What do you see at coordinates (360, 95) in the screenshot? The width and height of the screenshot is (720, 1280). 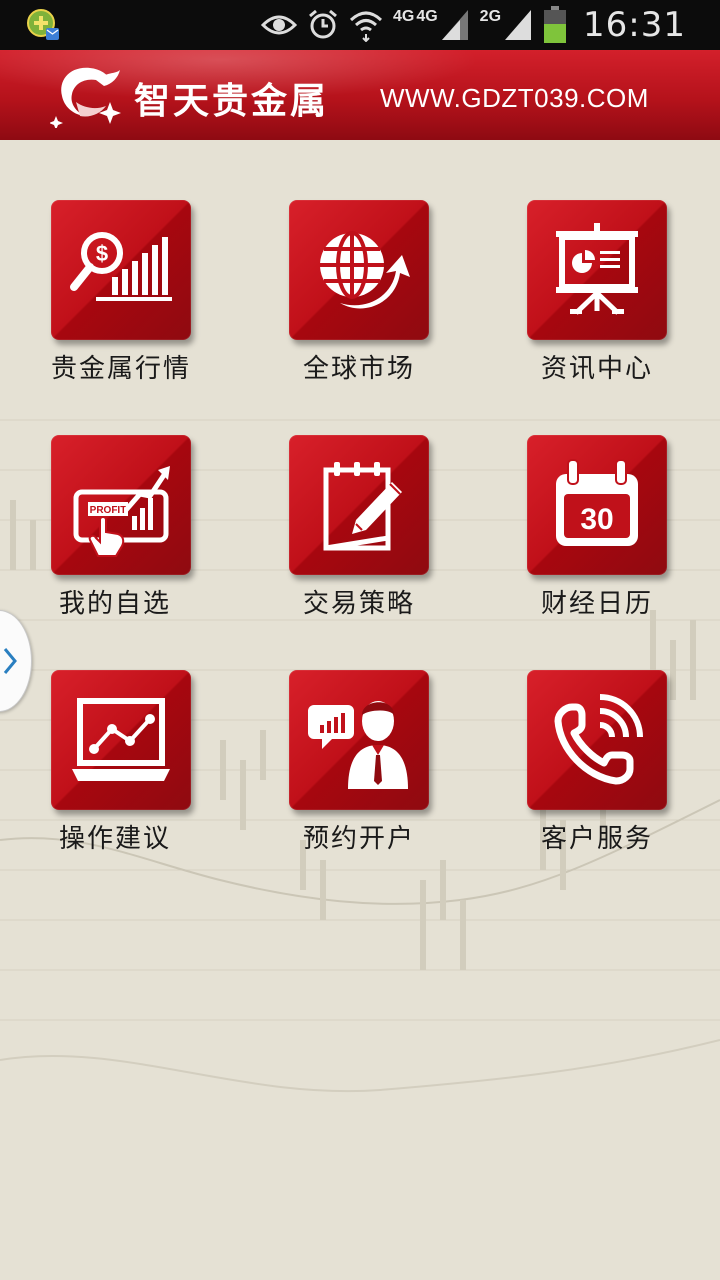 I see `app-header: 智天贵金属 WWW.GDZT039.COM` at bounding box center [360, 95].